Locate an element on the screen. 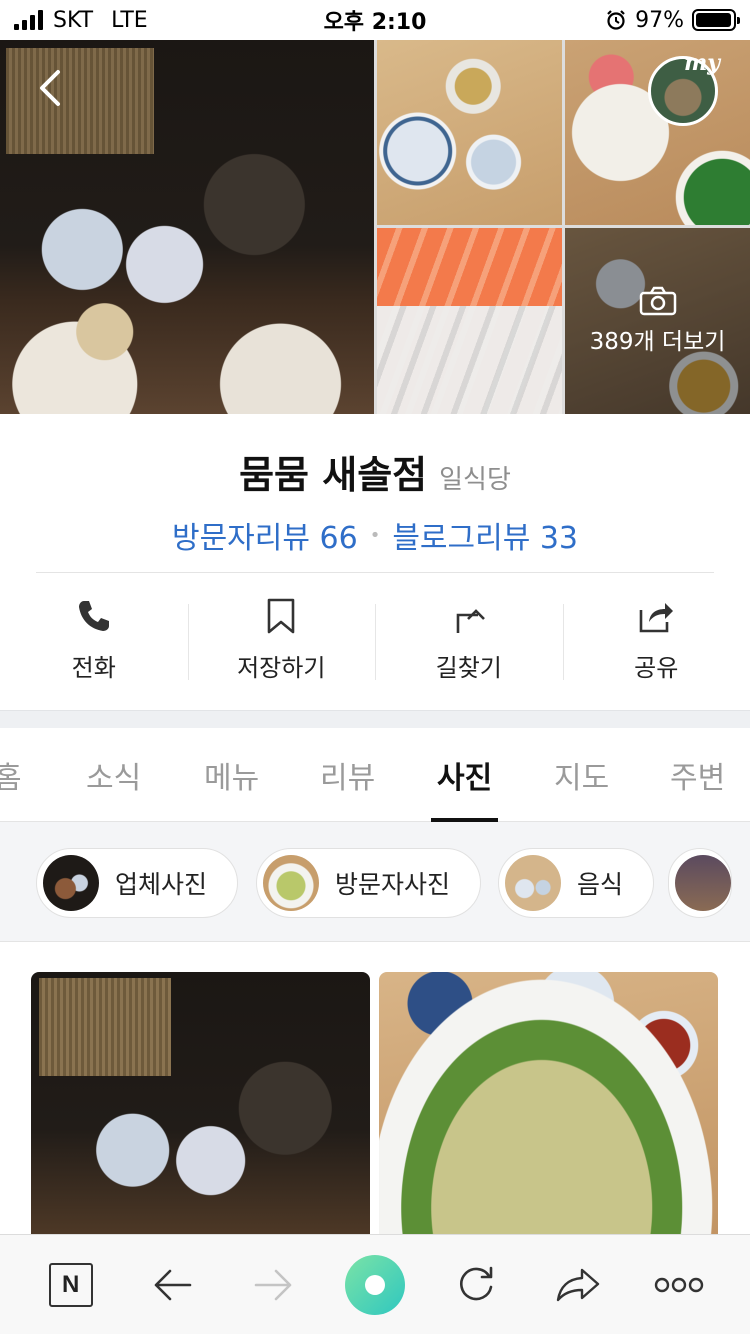 This screenshot has height=1334, width=750. action-bar: 전화 저장하기 길찾기 공유 is located at coordinates (375, 645).